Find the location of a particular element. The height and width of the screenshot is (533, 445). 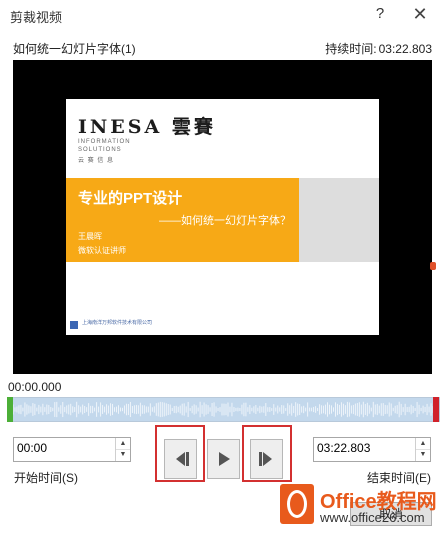

current-time: 00:00.000 is located at coordinates (35, 387).